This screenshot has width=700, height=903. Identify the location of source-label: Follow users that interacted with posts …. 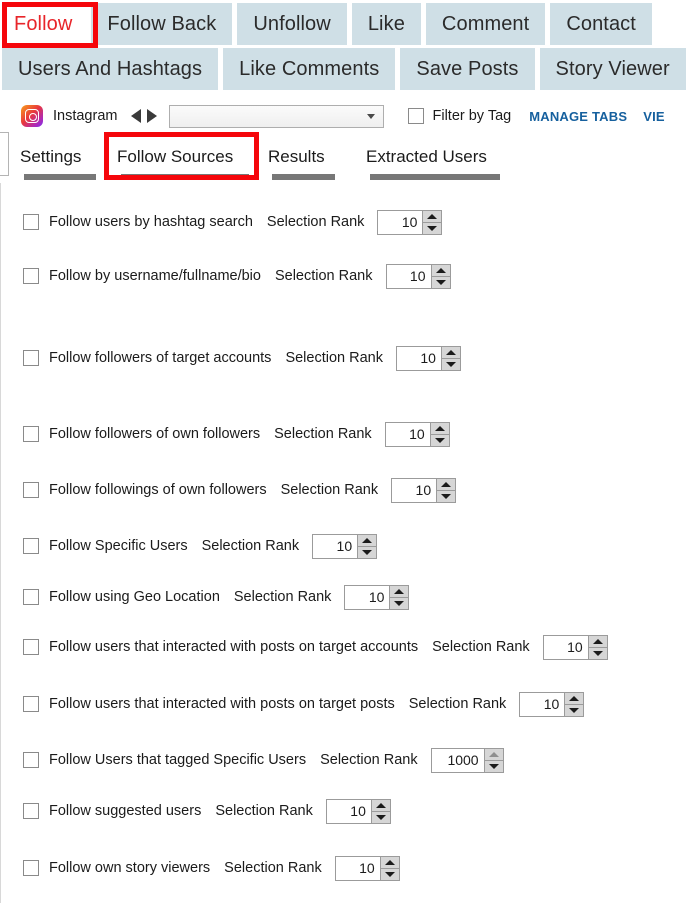
(222, 704).